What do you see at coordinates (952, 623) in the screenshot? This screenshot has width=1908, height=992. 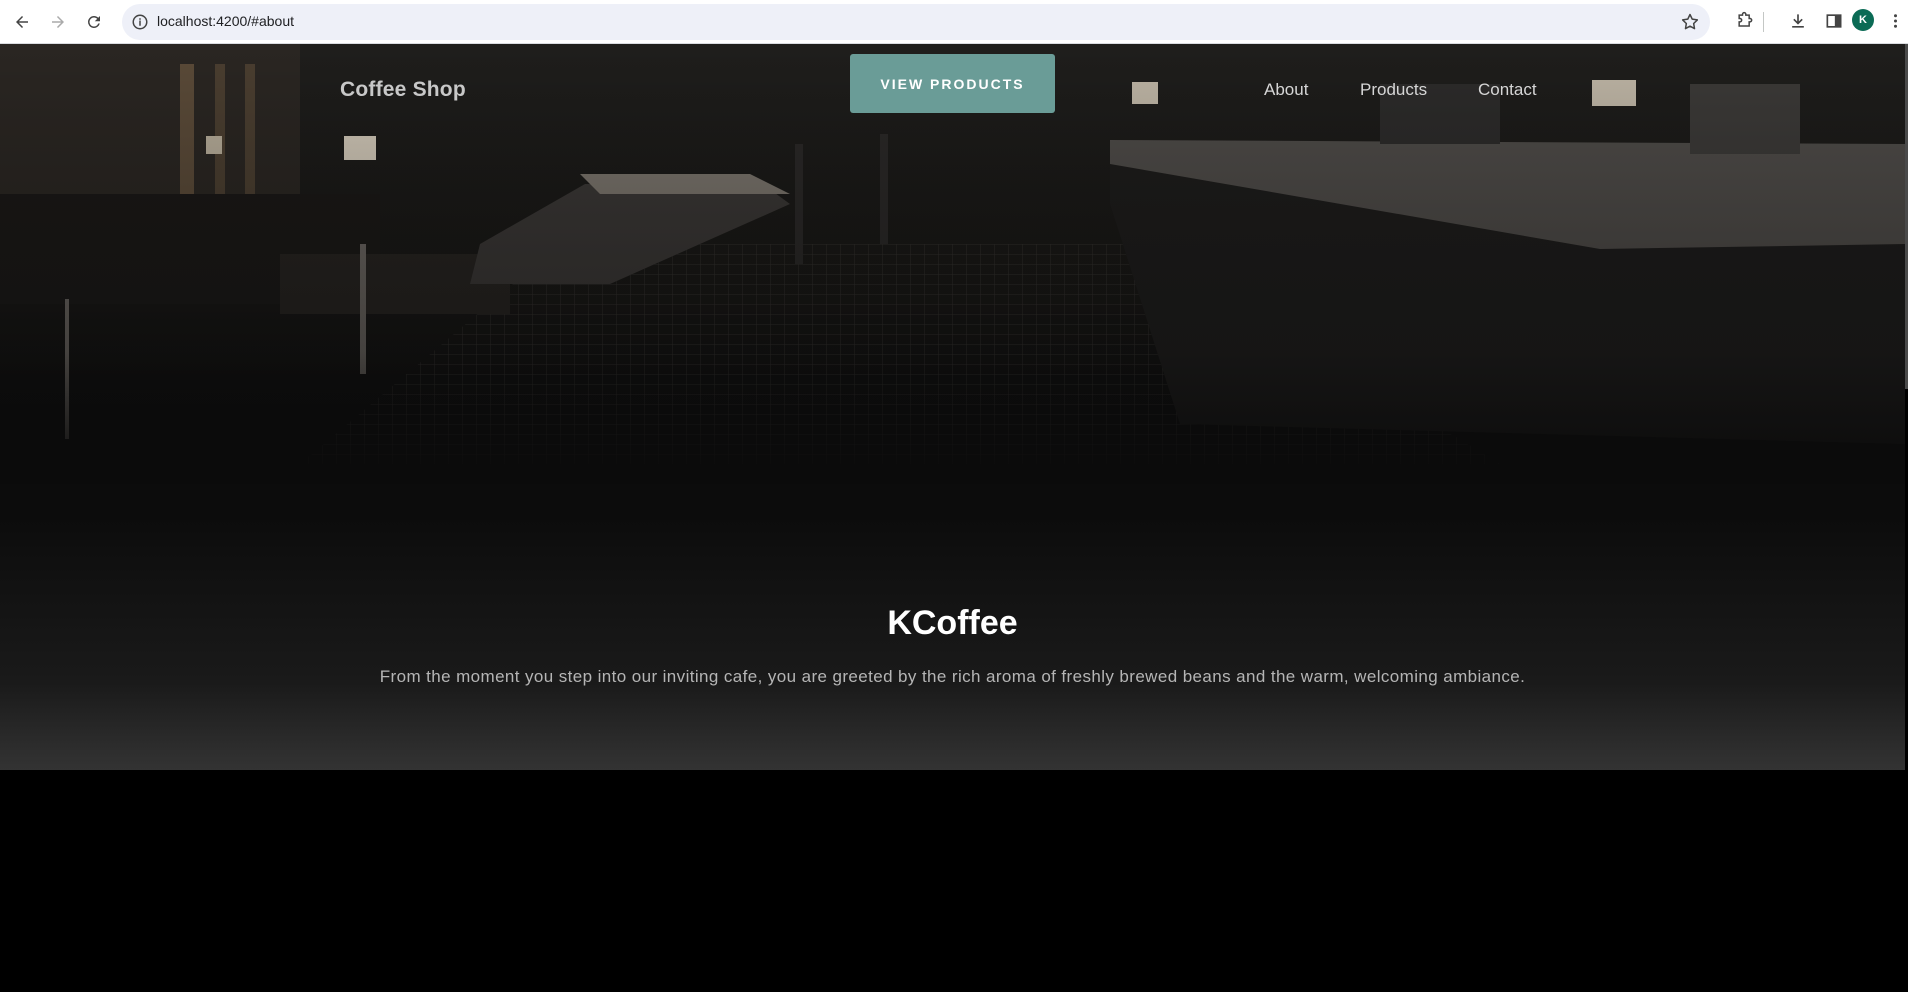 I see `hero-title: KCoffee` at bounding box center [952, 623].